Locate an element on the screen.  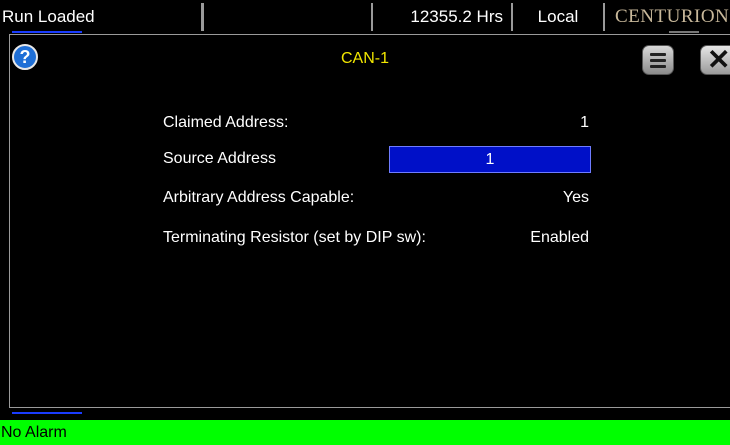
run-state-label: Run Loaded is located at coordinates (101, 17).